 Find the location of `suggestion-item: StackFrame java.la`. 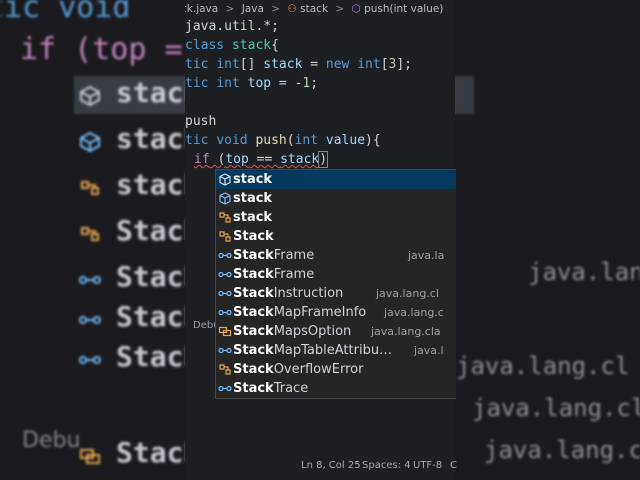

suggestion-item: StackFrame java.la is located at coordinates (336, 255).